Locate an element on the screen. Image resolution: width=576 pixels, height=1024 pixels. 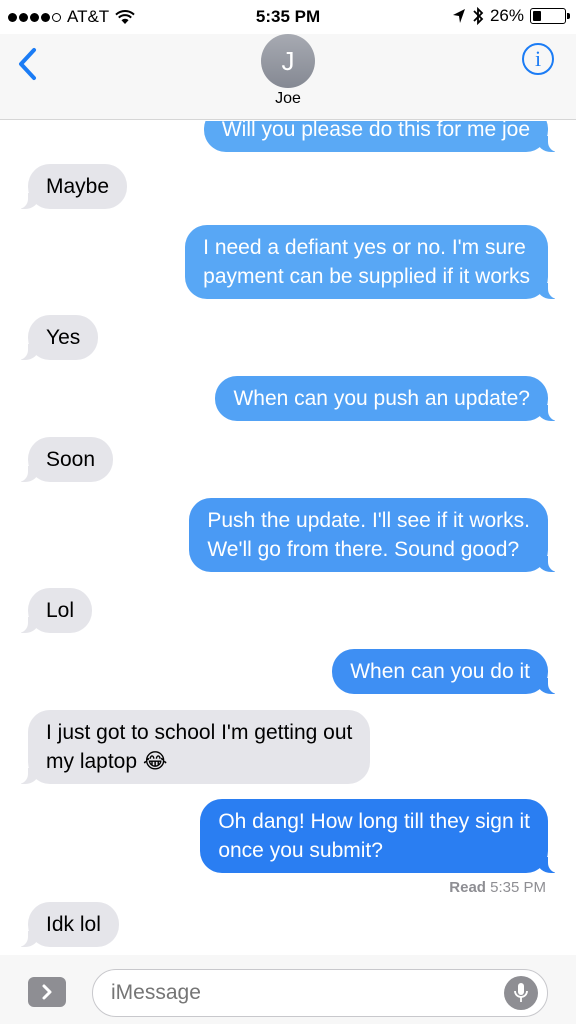
microphone-button is located at coordinates (521, 993).